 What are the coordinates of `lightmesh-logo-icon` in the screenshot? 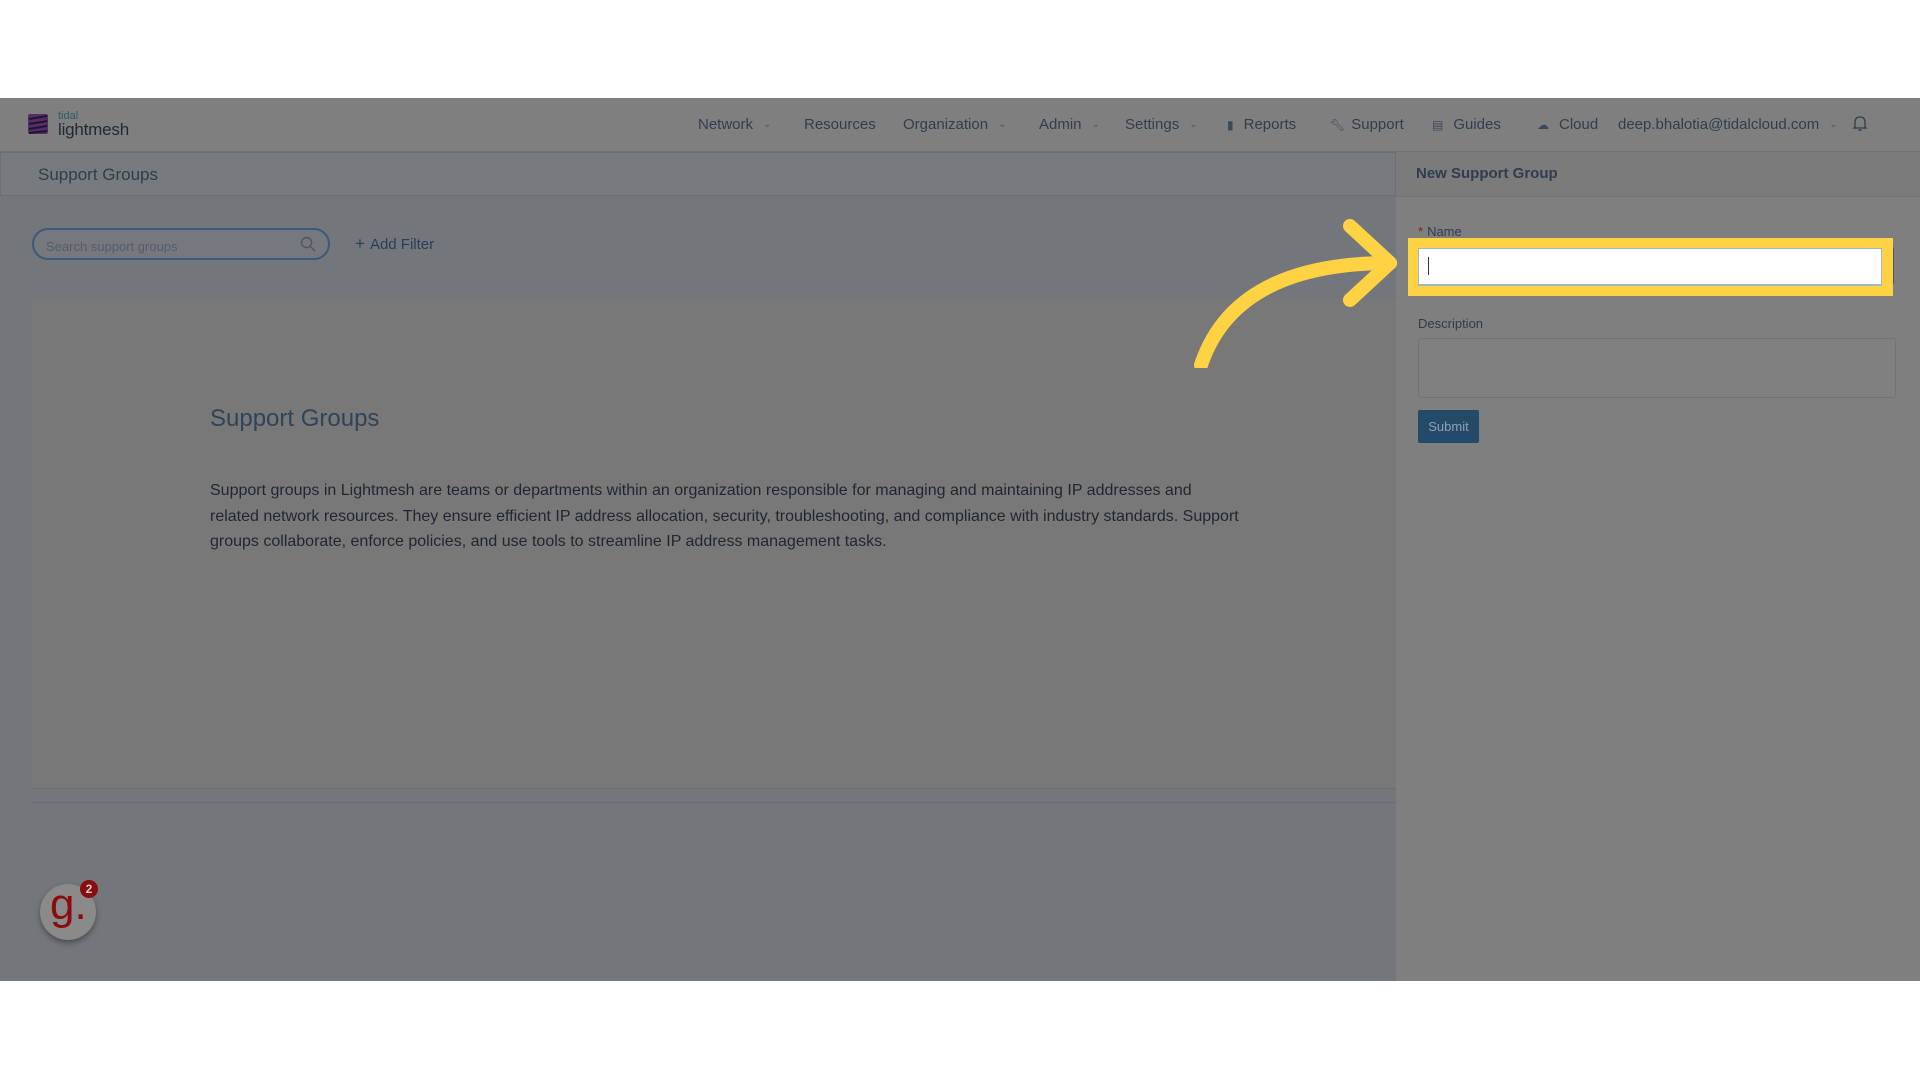 It's located at (38, 124).